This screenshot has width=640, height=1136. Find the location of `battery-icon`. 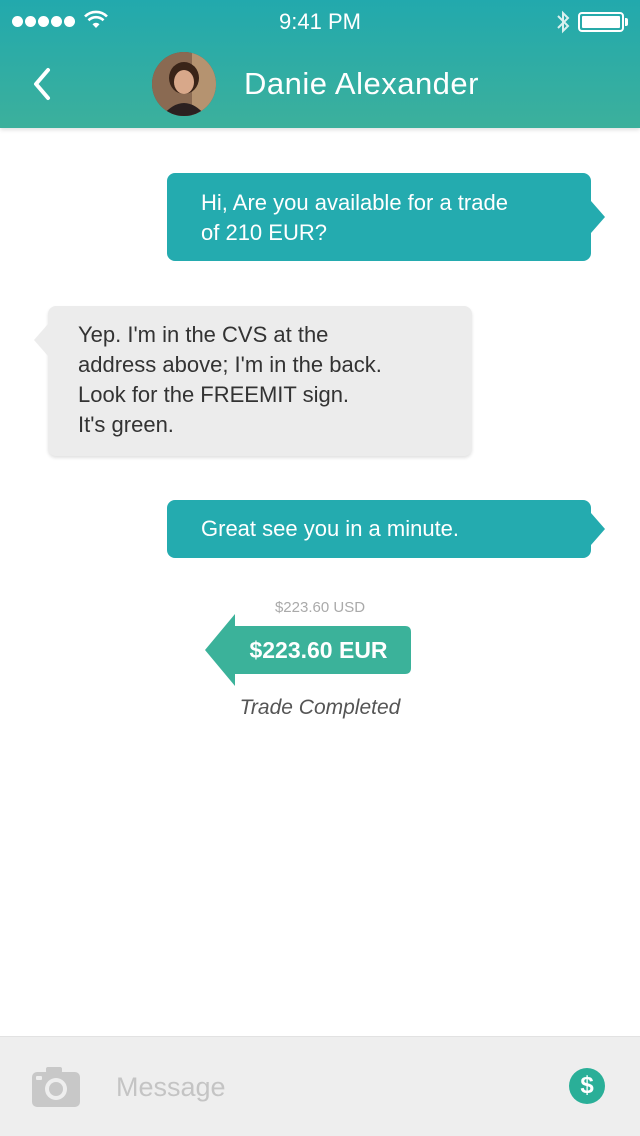

battery-icon is located at coordinates (601, 22).